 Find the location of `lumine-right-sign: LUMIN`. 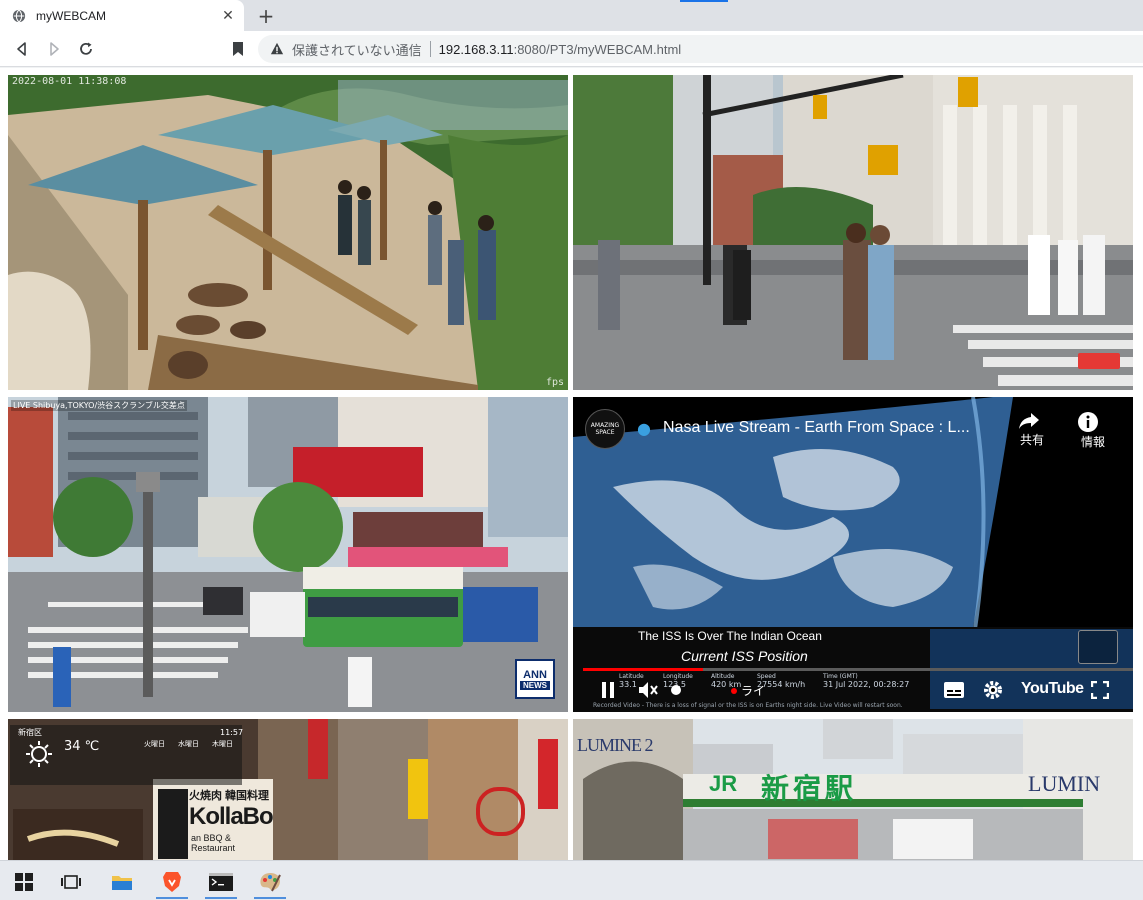

lumine-right-sign: LUMIN is located at coordinates (1064, 783).